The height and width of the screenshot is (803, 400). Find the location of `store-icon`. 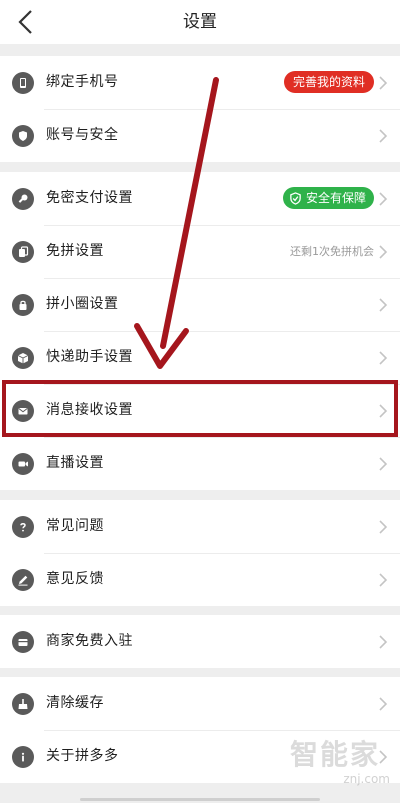

store-icon is located at coordinates (23, 642).